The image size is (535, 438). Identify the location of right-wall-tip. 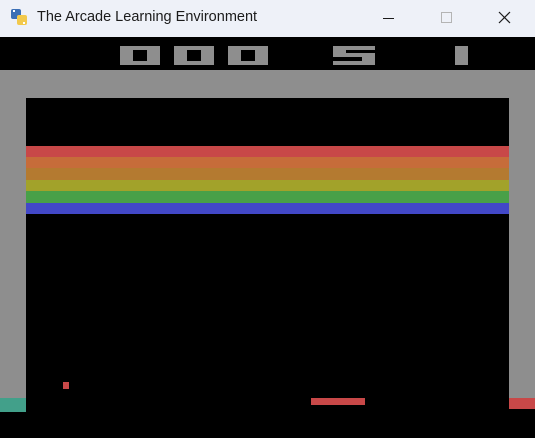
(522, 403).